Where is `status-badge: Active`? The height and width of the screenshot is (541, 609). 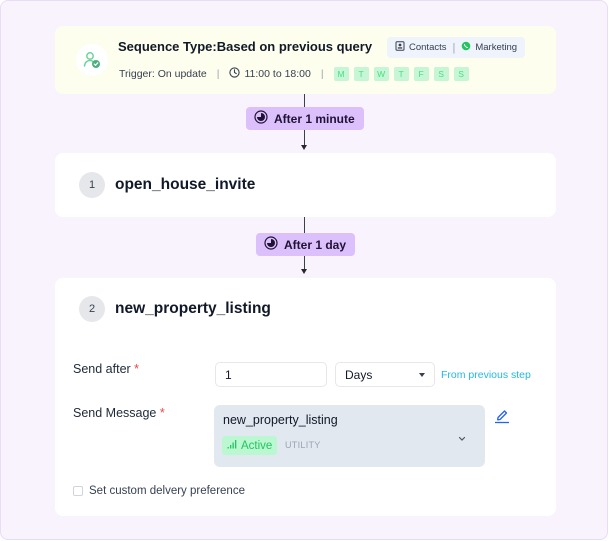 status-badge: Active is located at coordinates (250, 445).